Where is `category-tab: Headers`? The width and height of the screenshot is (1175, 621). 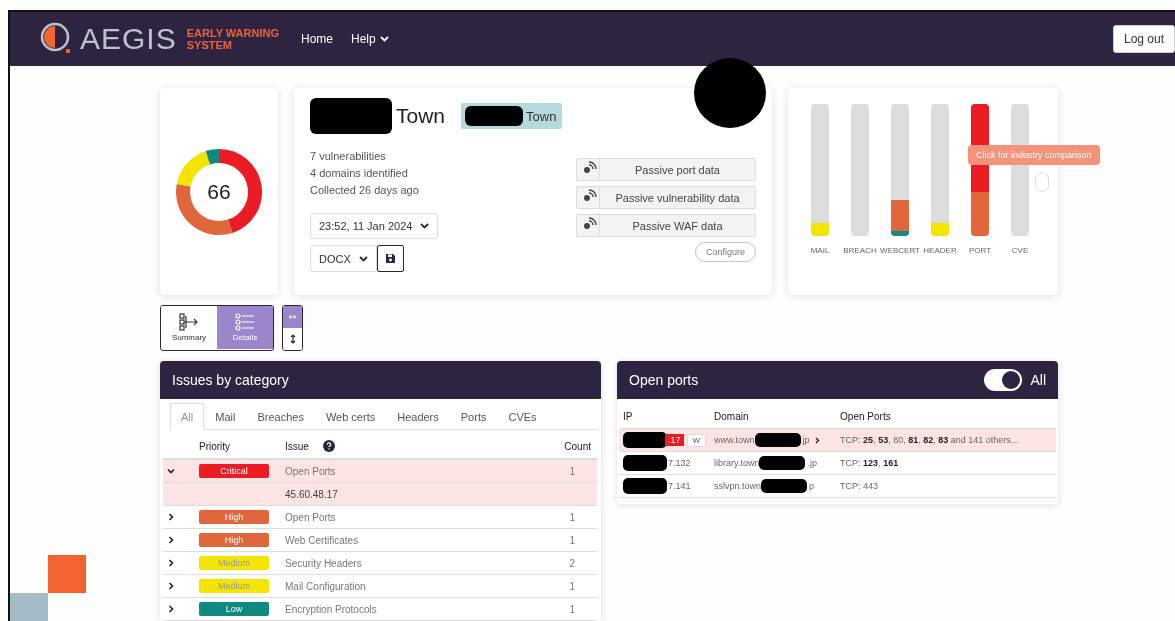
category-tab: Headers is located at coordinates (418, 416).